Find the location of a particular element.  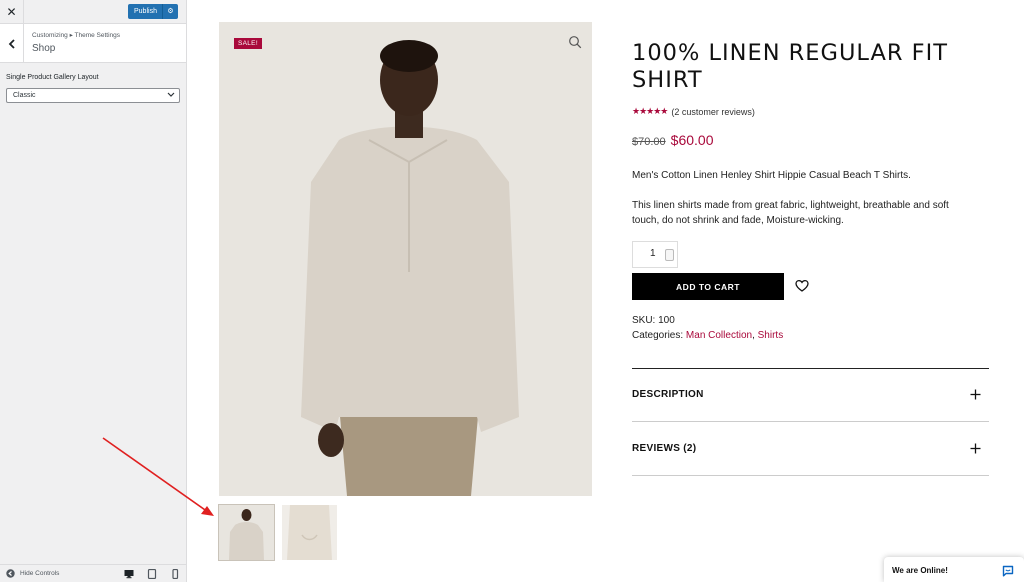

chat-label: We are Online! is located at coordinates (920, 570).